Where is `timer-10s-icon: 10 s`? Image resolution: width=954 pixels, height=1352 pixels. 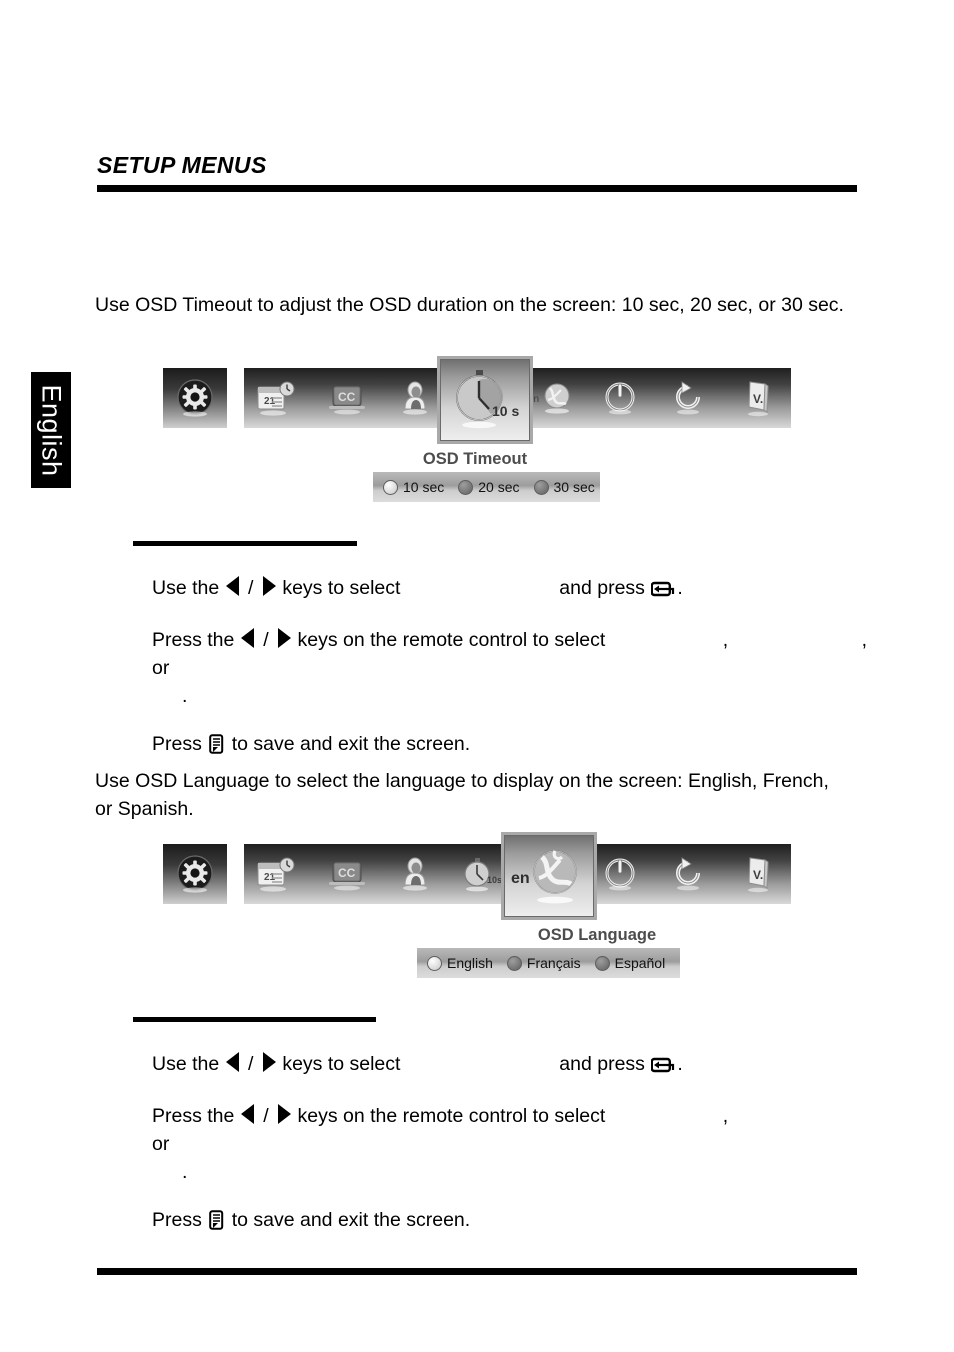
timer-10s-icon: 10 s is located at coordinates (487, 399).